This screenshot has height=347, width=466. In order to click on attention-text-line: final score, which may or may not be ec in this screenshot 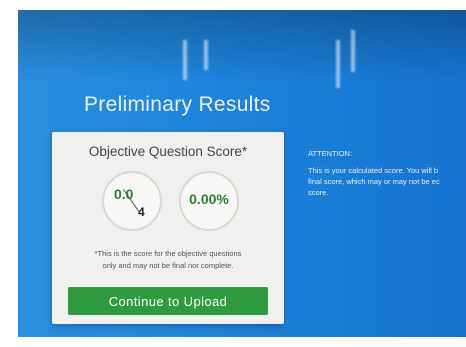, I will do `click(374, 181)`.